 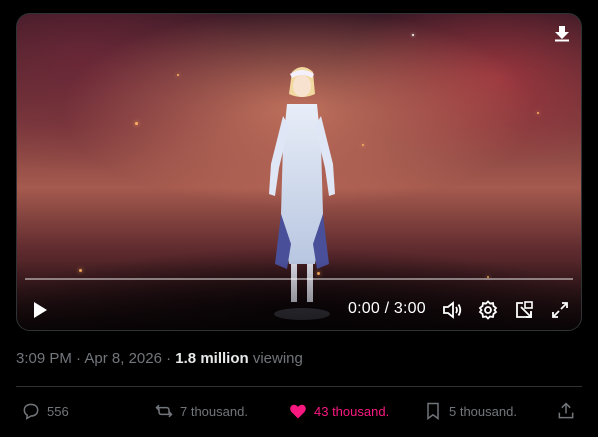 What do you see at coordinates (452, 310) in the screenshot?
I see `volume-icon` at bounding box center [452, 310].